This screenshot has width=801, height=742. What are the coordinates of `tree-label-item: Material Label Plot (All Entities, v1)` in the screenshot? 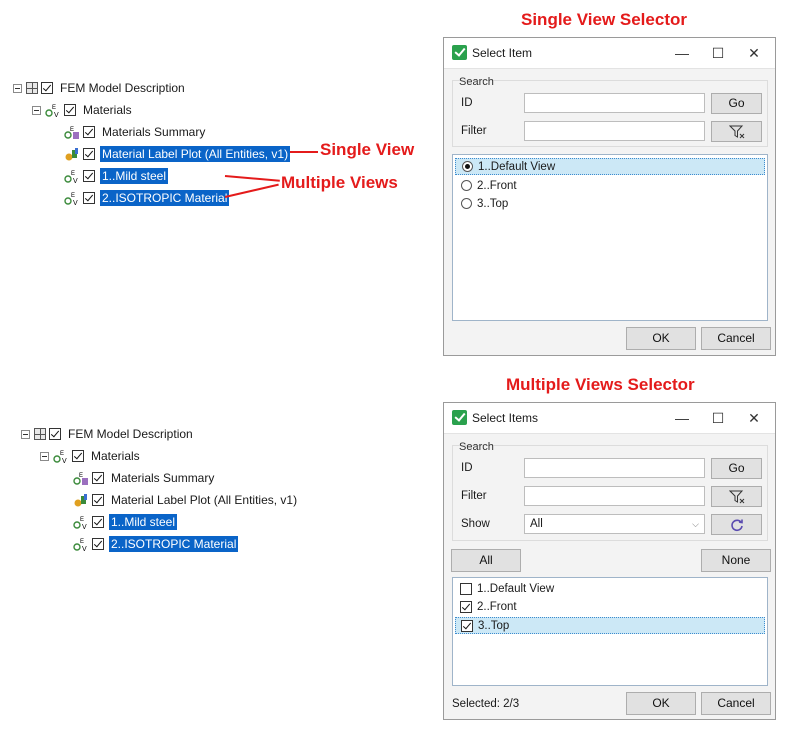 It's located at (204, 500).